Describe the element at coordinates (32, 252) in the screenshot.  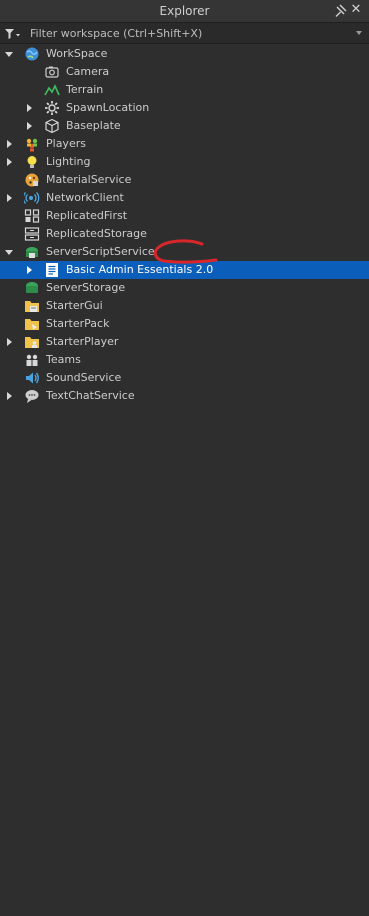
I see `server-script-service-icon` at that location.